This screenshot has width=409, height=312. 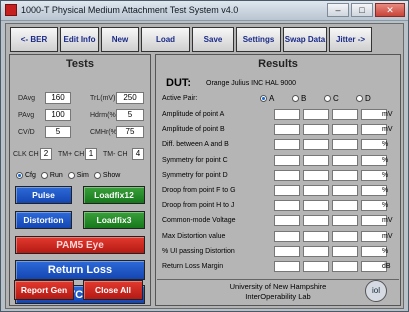 What do you see at coordinates (26, 132) in the screenshot?
I see `cvd-label: CV/D` at bounding box center [26, 132].